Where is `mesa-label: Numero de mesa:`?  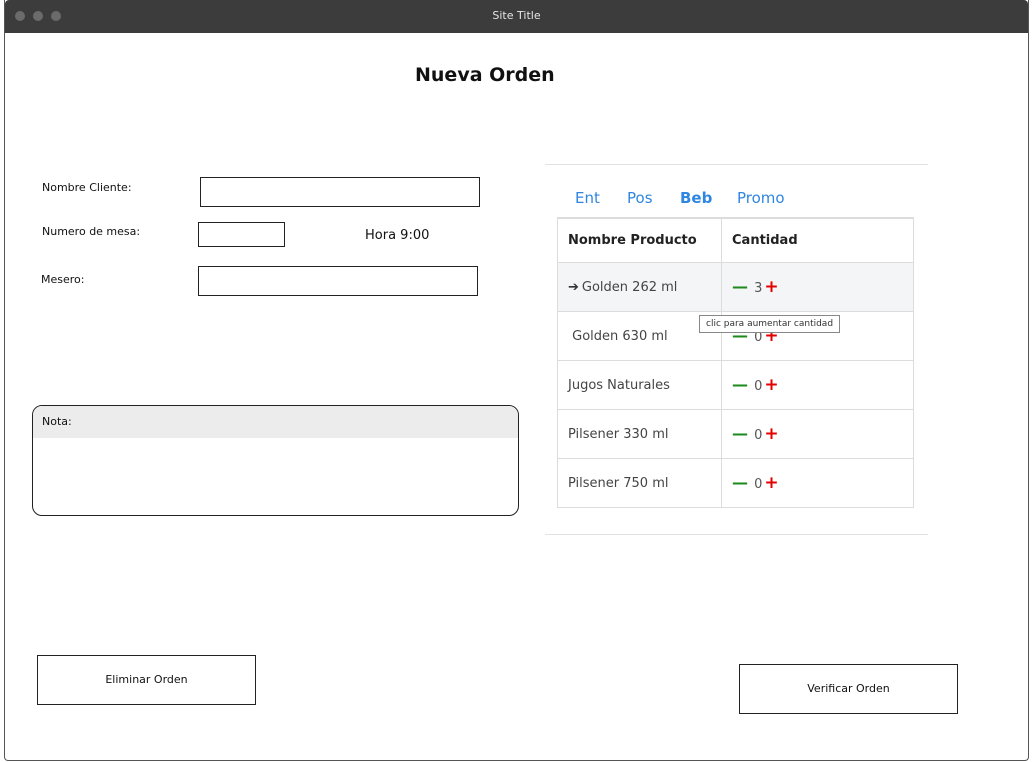 mesa-label: Numero de mesa: is located at coordinates (91, 231).